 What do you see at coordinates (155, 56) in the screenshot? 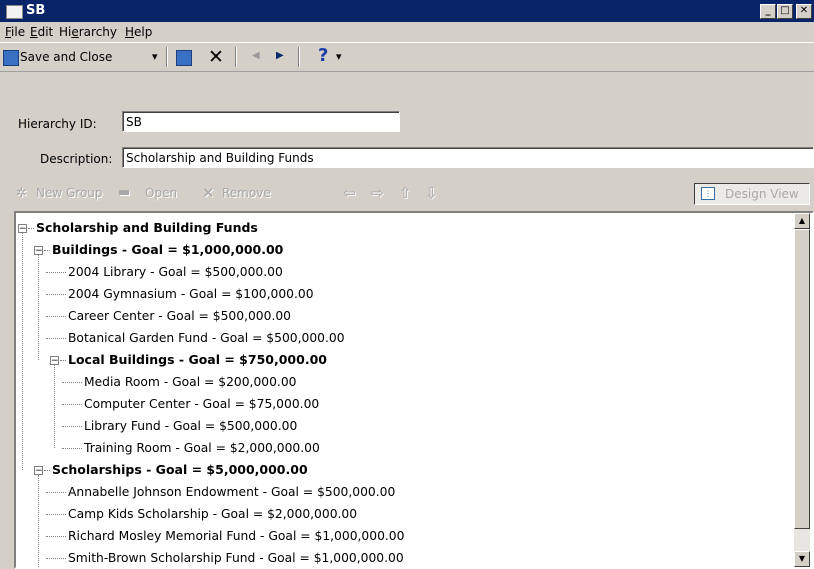
I see `save-dropdown-arrow: ▾` at bounding box center [155, 56].